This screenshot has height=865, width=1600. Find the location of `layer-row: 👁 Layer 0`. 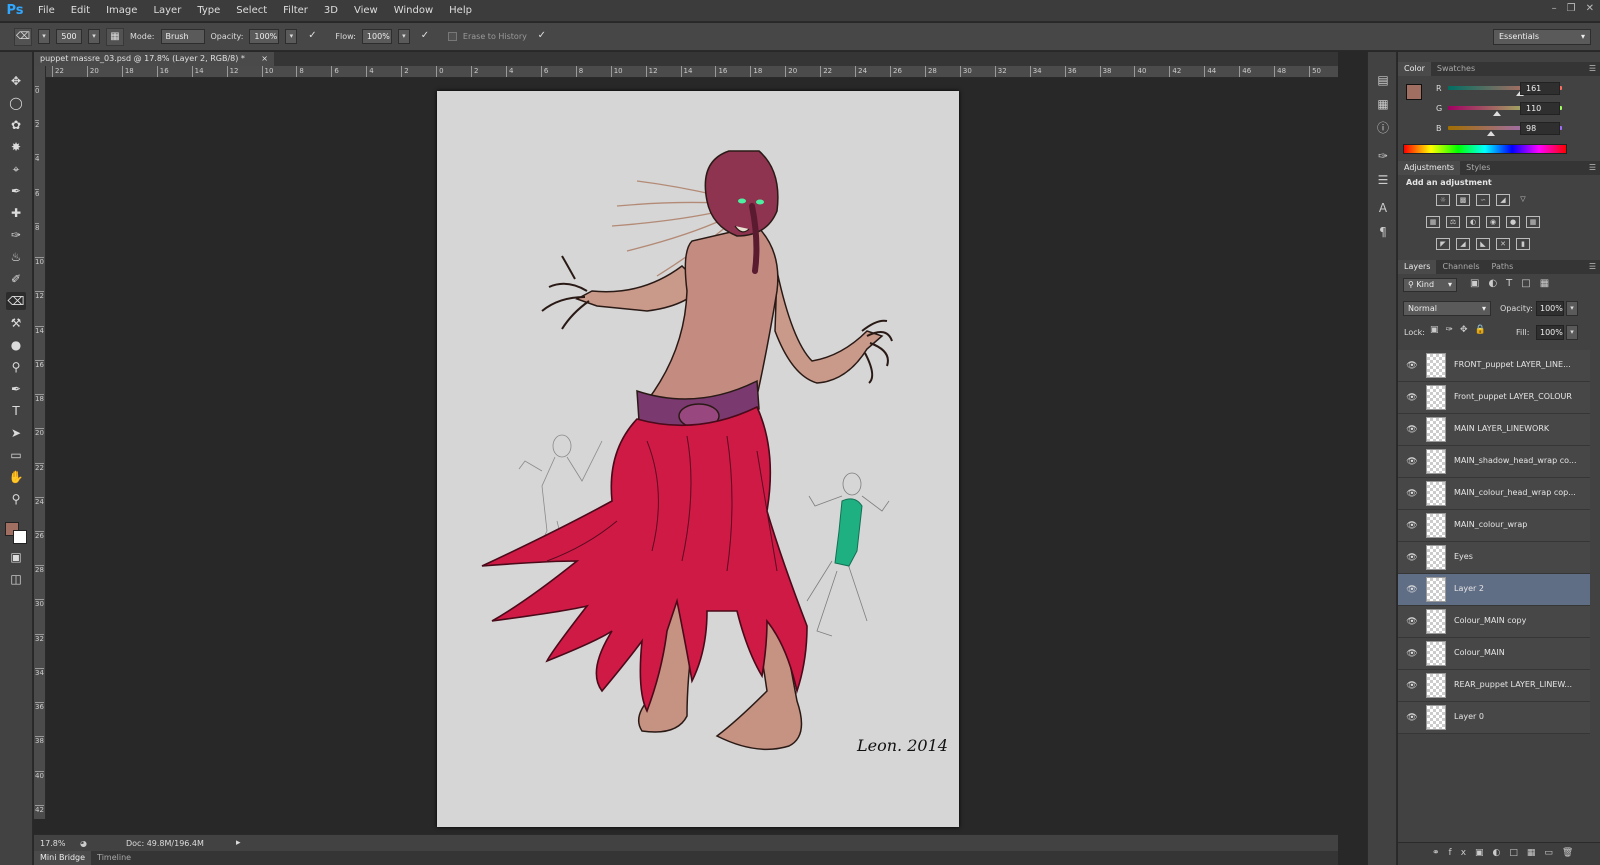

layer-row: 👁 Layer 0 is located at coordinates (1494, 718).